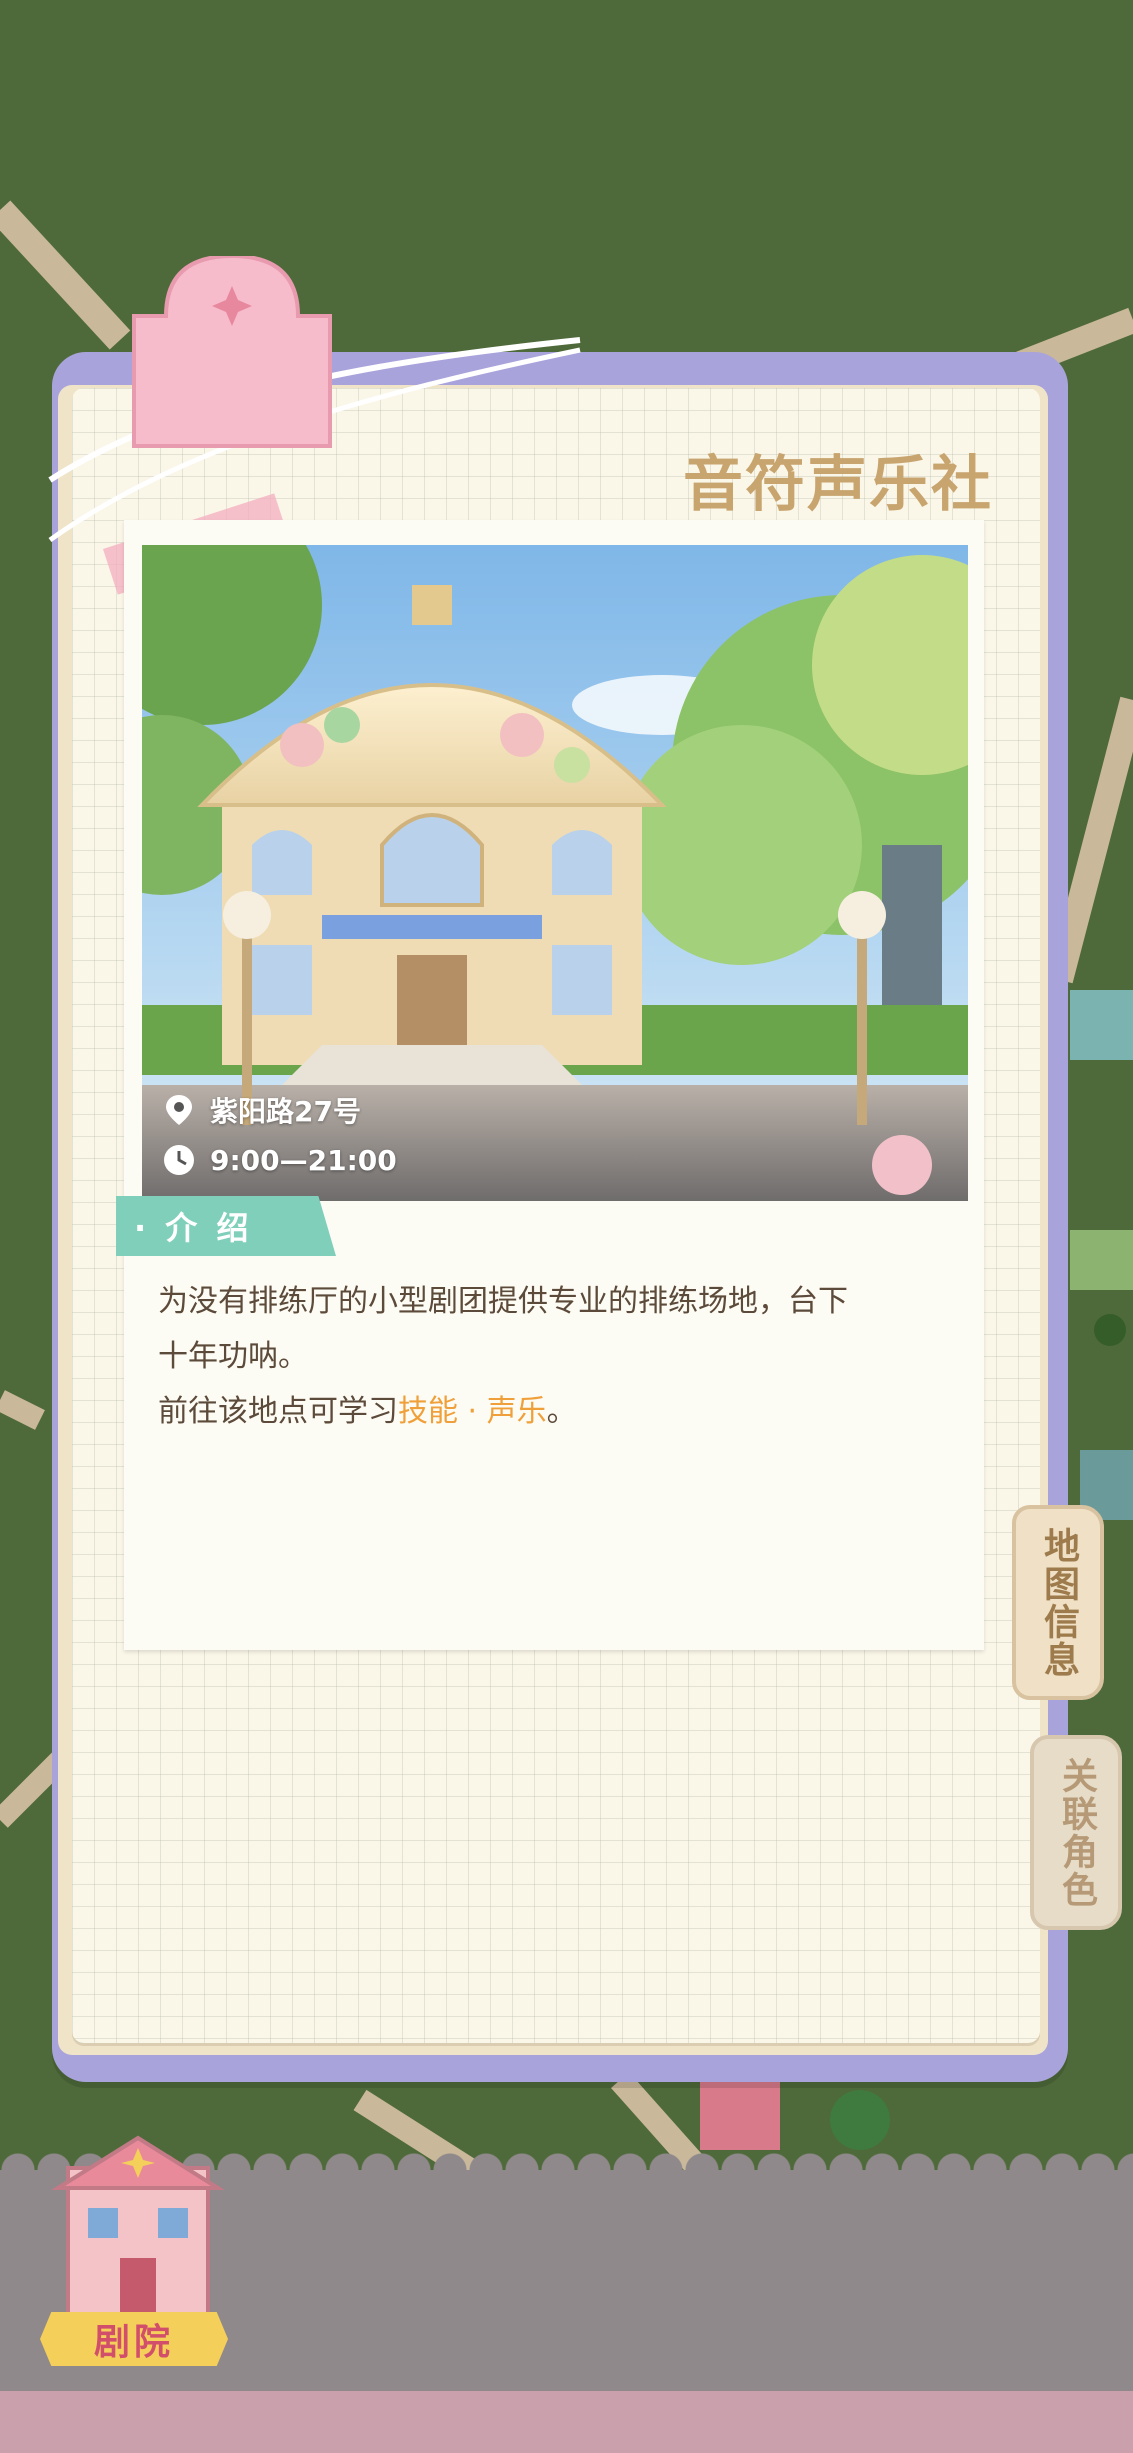  Describe the element at coordinates (134, 2339) in the screenshot. I see `theatre-label: 剧院` at that location.